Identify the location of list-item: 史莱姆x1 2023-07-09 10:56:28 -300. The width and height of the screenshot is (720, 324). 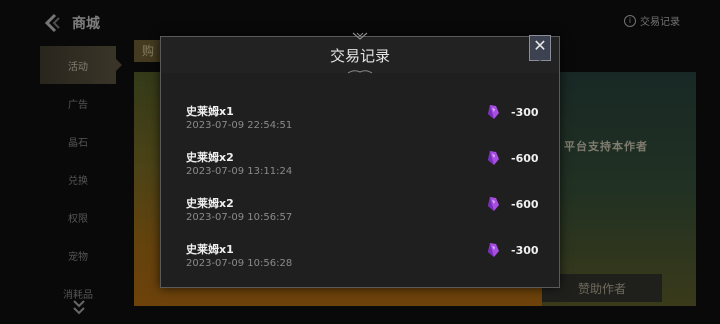
(360, 252).